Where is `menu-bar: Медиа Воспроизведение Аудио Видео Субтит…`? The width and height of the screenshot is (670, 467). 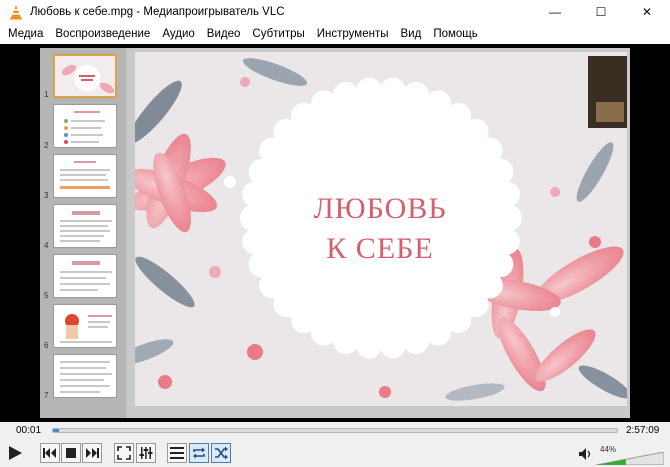 menu-bar: Медиа Воспроизведение Аудио Видео Субтит… is located at coordinates (335, 34).